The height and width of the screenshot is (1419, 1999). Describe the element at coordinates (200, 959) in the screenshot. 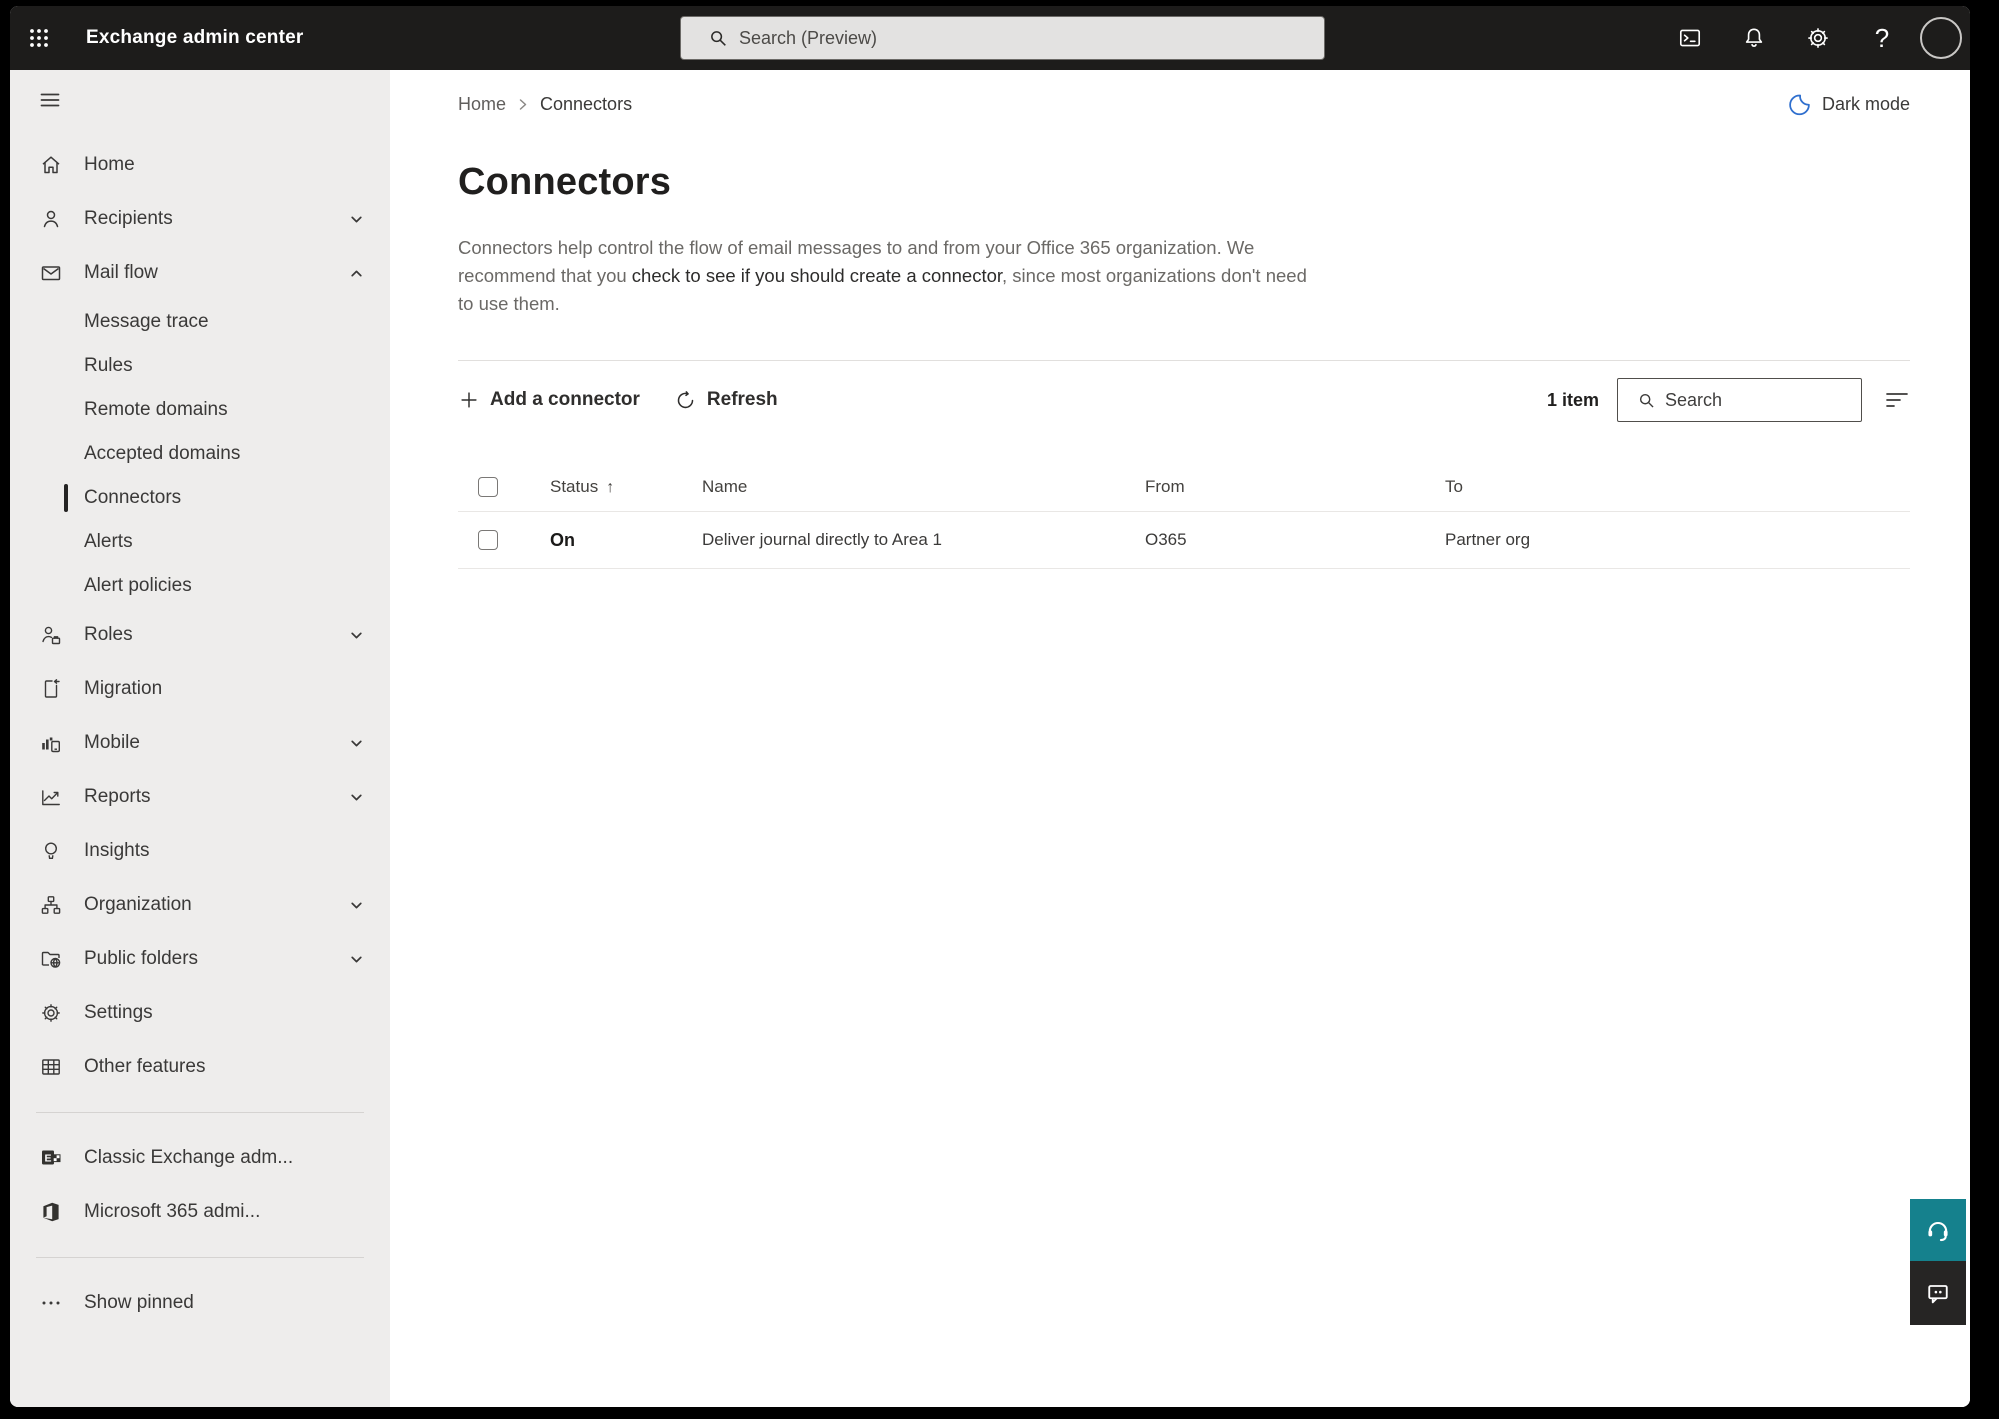

I see `sidebar-item-public-folders: Public folders` at that location.